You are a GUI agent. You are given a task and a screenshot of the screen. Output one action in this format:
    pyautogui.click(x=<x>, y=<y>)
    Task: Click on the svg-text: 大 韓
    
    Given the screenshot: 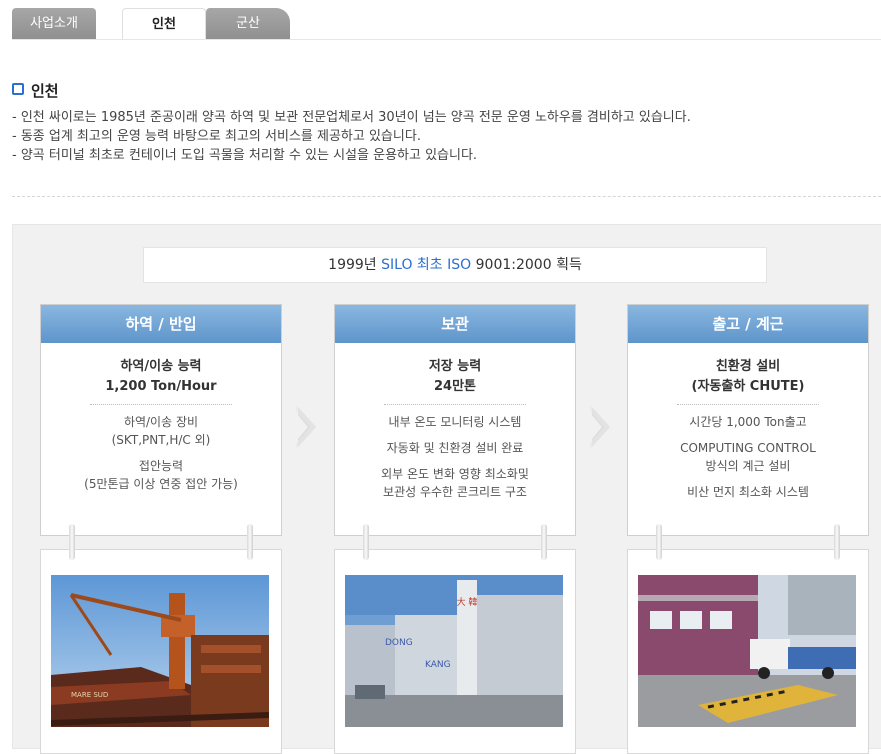 What is the action you would take?
    pyautogui.click(x=467, y=602)
    